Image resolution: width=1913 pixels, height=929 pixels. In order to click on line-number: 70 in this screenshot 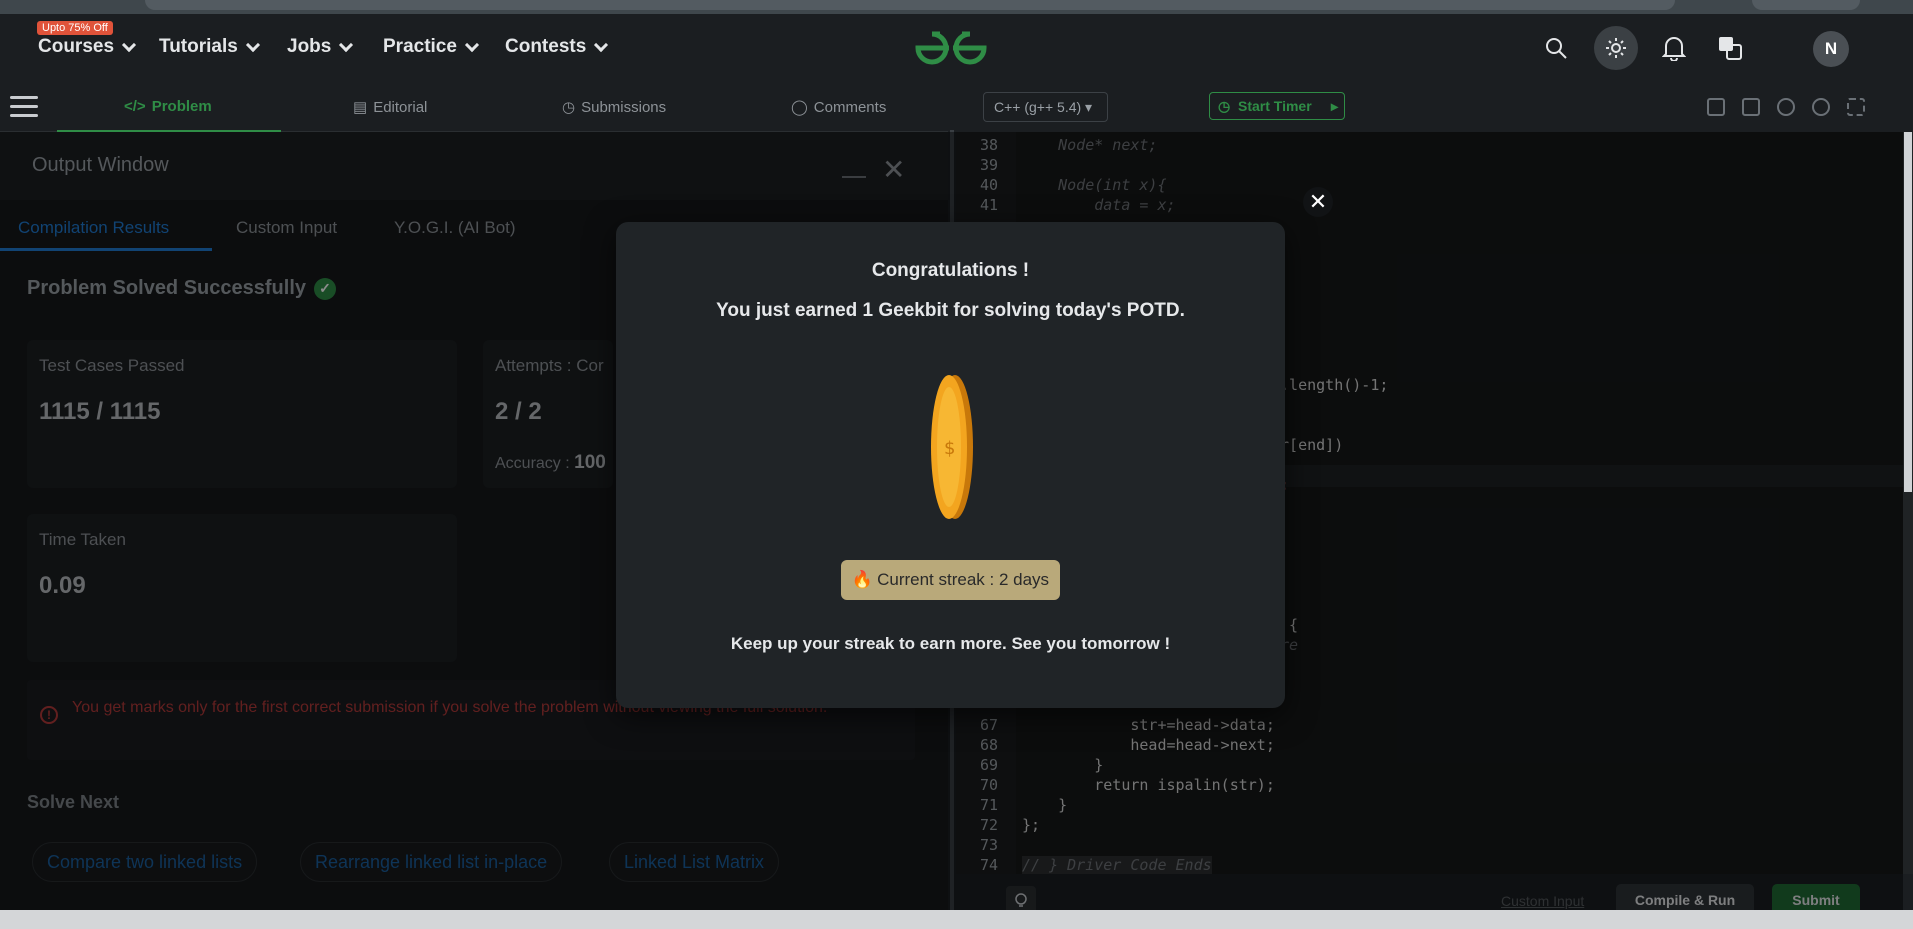, I will do `click(989, 785)`.